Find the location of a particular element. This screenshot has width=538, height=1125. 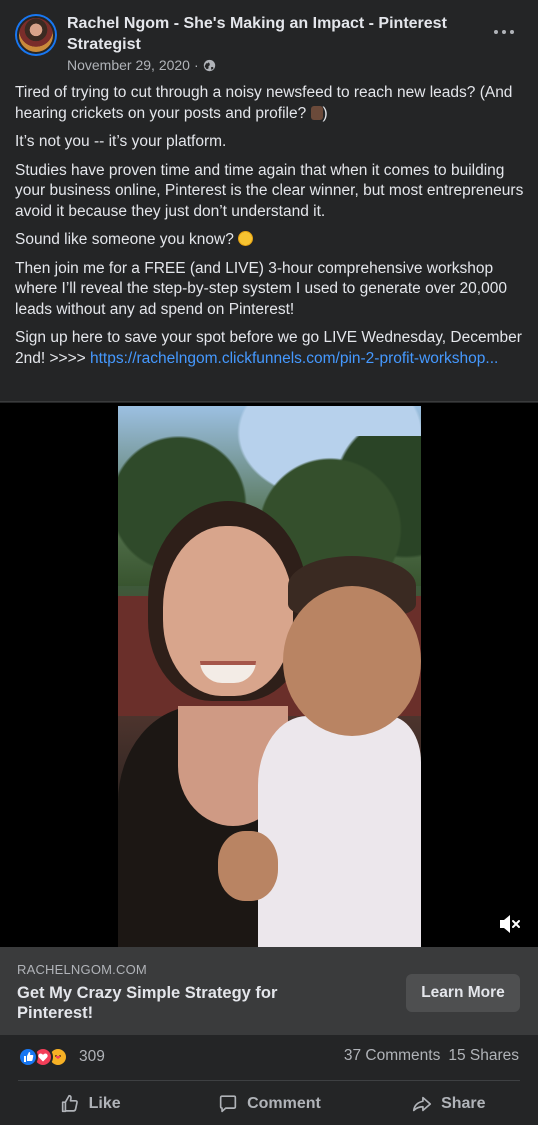

share-icon is located at coordinates (422, 1103).